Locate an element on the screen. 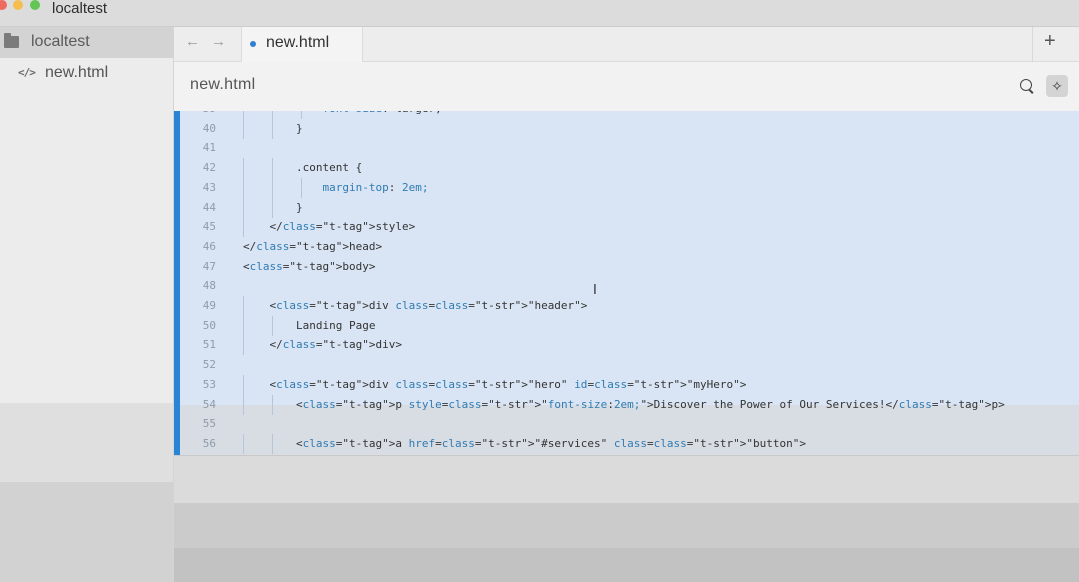  code-line: 45 </class="t-tag">style> is located at coordinates (629, 227).